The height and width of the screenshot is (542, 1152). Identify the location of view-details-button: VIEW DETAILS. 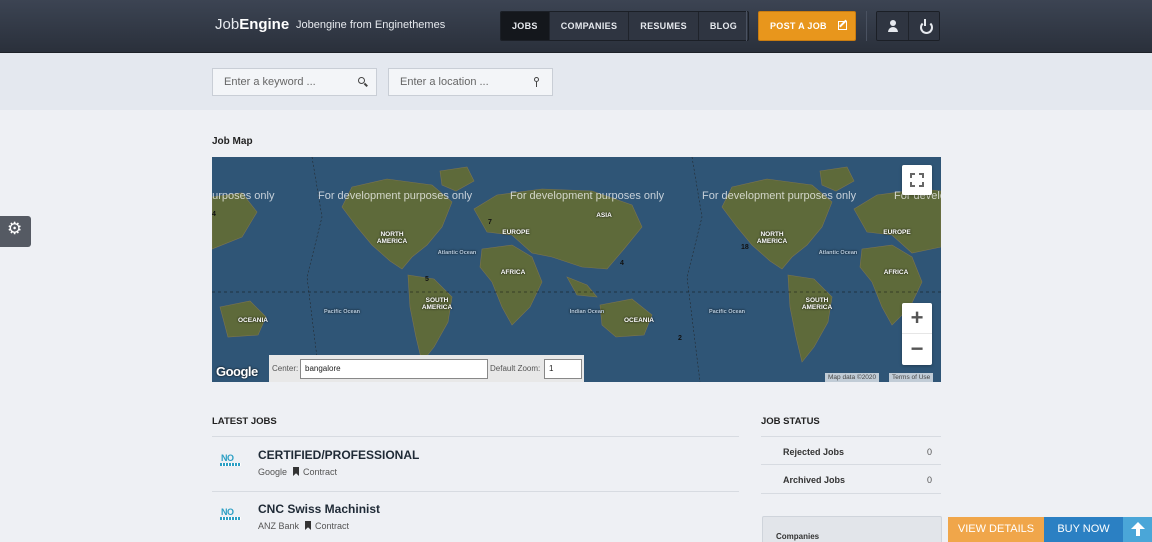
(996, 529).